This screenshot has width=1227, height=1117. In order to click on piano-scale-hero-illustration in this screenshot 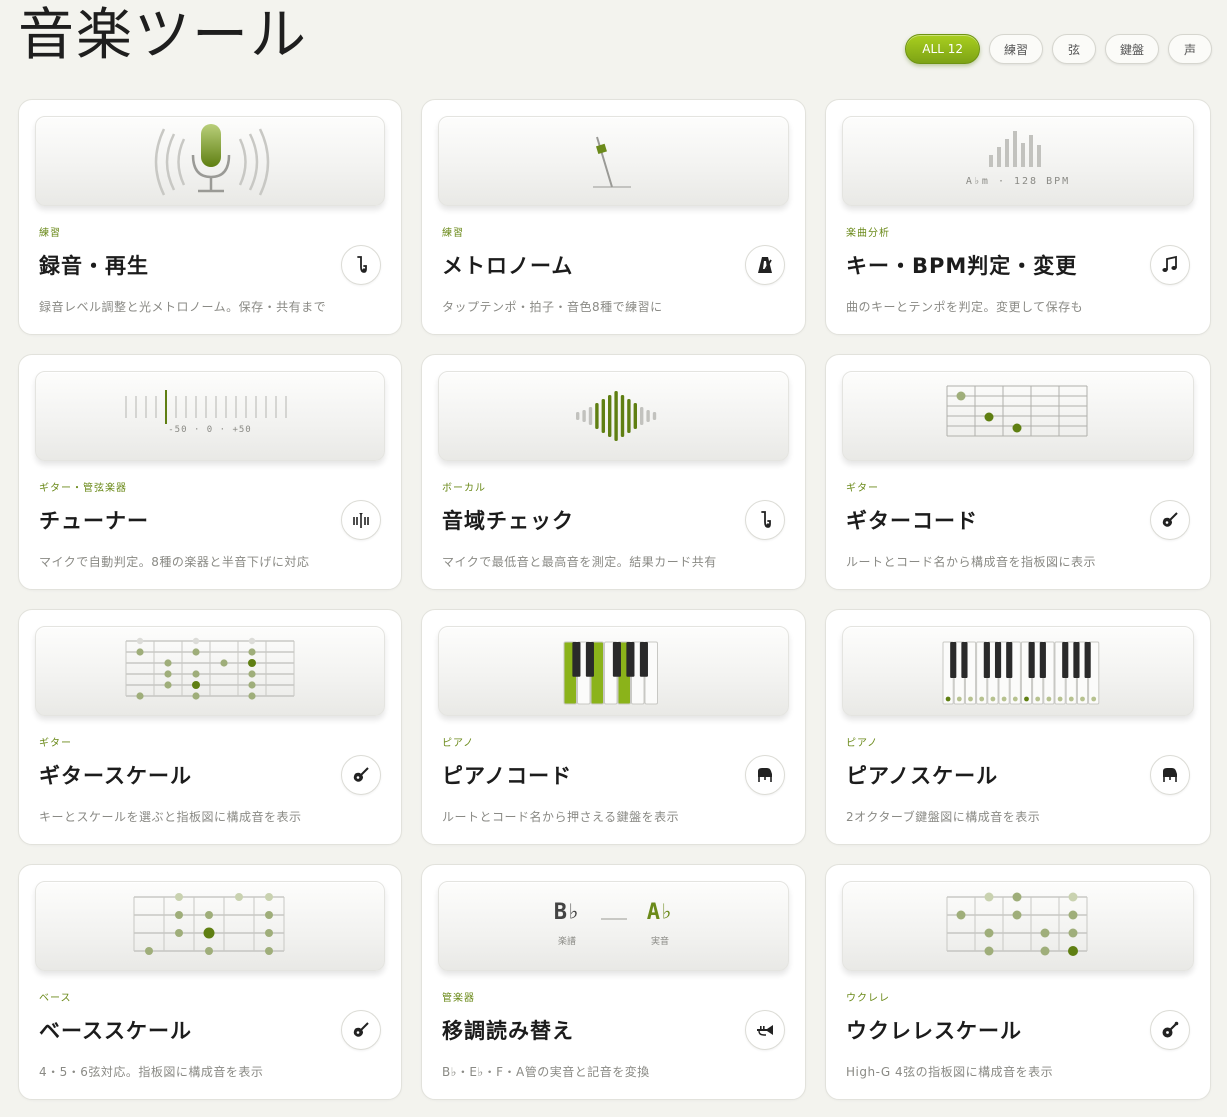, I will do `click(1018, 671)`.